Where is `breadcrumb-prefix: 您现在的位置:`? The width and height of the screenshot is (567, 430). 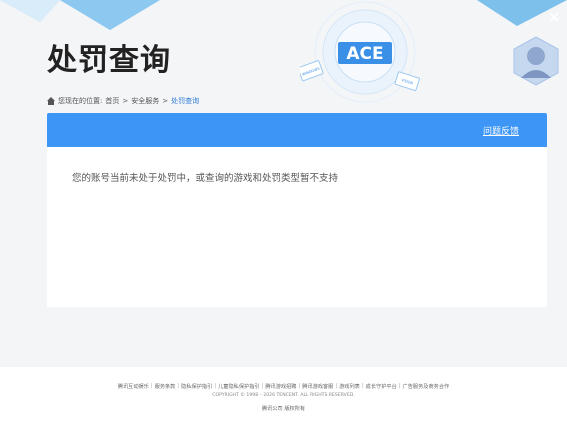 breadcrumb-prefix: 您现在的位置: is located at coordinates (80, 101).